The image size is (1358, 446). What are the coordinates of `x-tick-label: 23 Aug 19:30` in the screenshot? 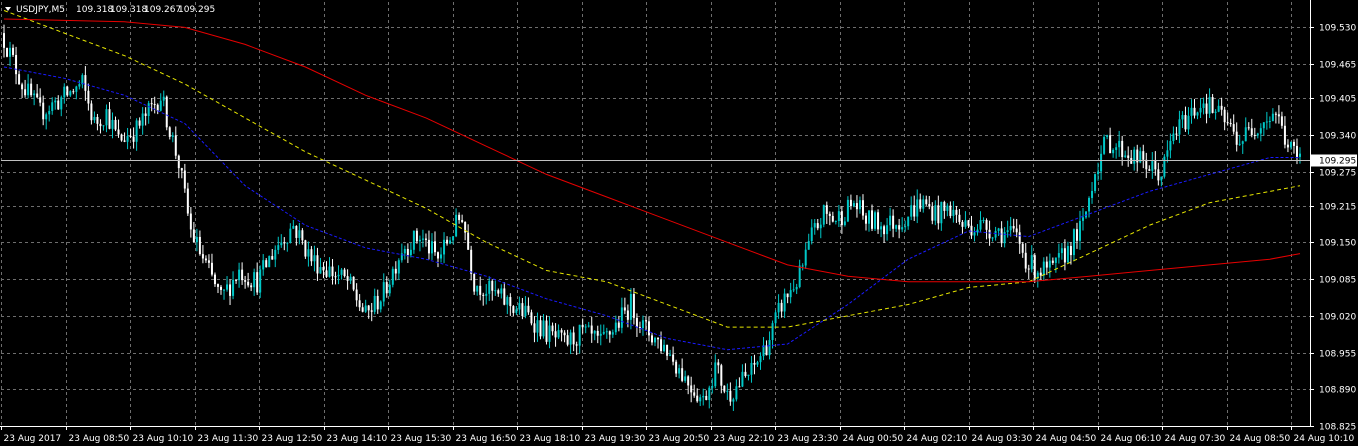 It's located at (615, 439).